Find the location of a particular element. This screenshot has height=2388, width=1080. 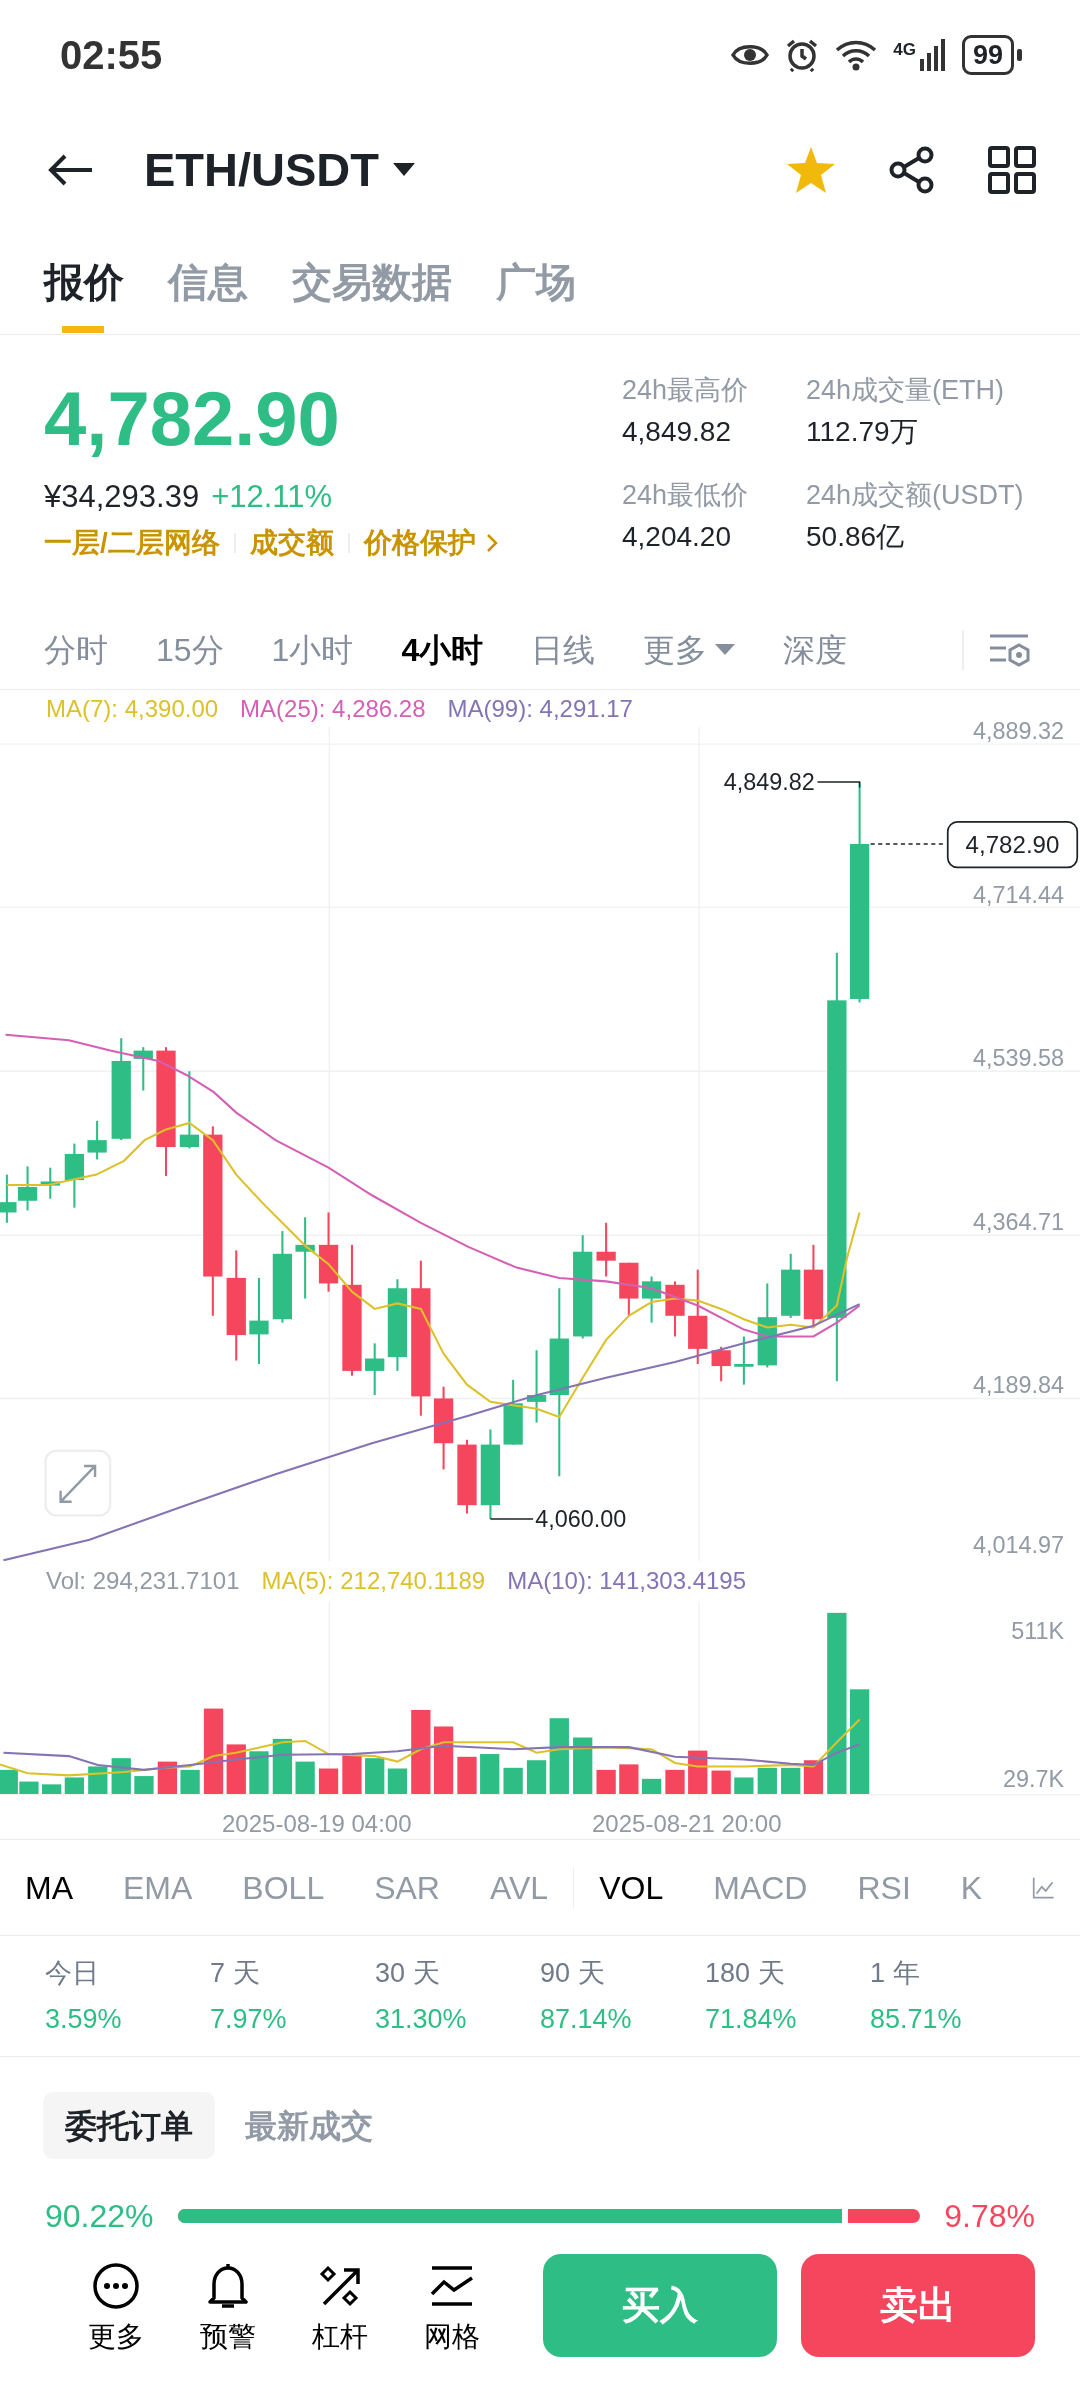

volume-legend: MA(5): 212,740.1189 is located at coordinates (373, 1581).